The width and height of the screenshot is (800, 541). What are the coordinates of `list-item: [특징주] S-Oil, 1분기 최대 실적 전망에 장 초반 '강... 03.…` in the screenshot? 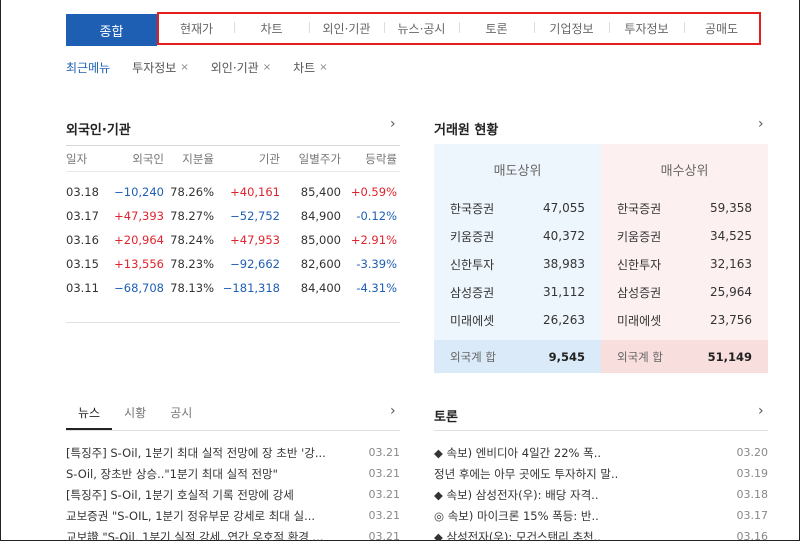 It's located at (233, 452).